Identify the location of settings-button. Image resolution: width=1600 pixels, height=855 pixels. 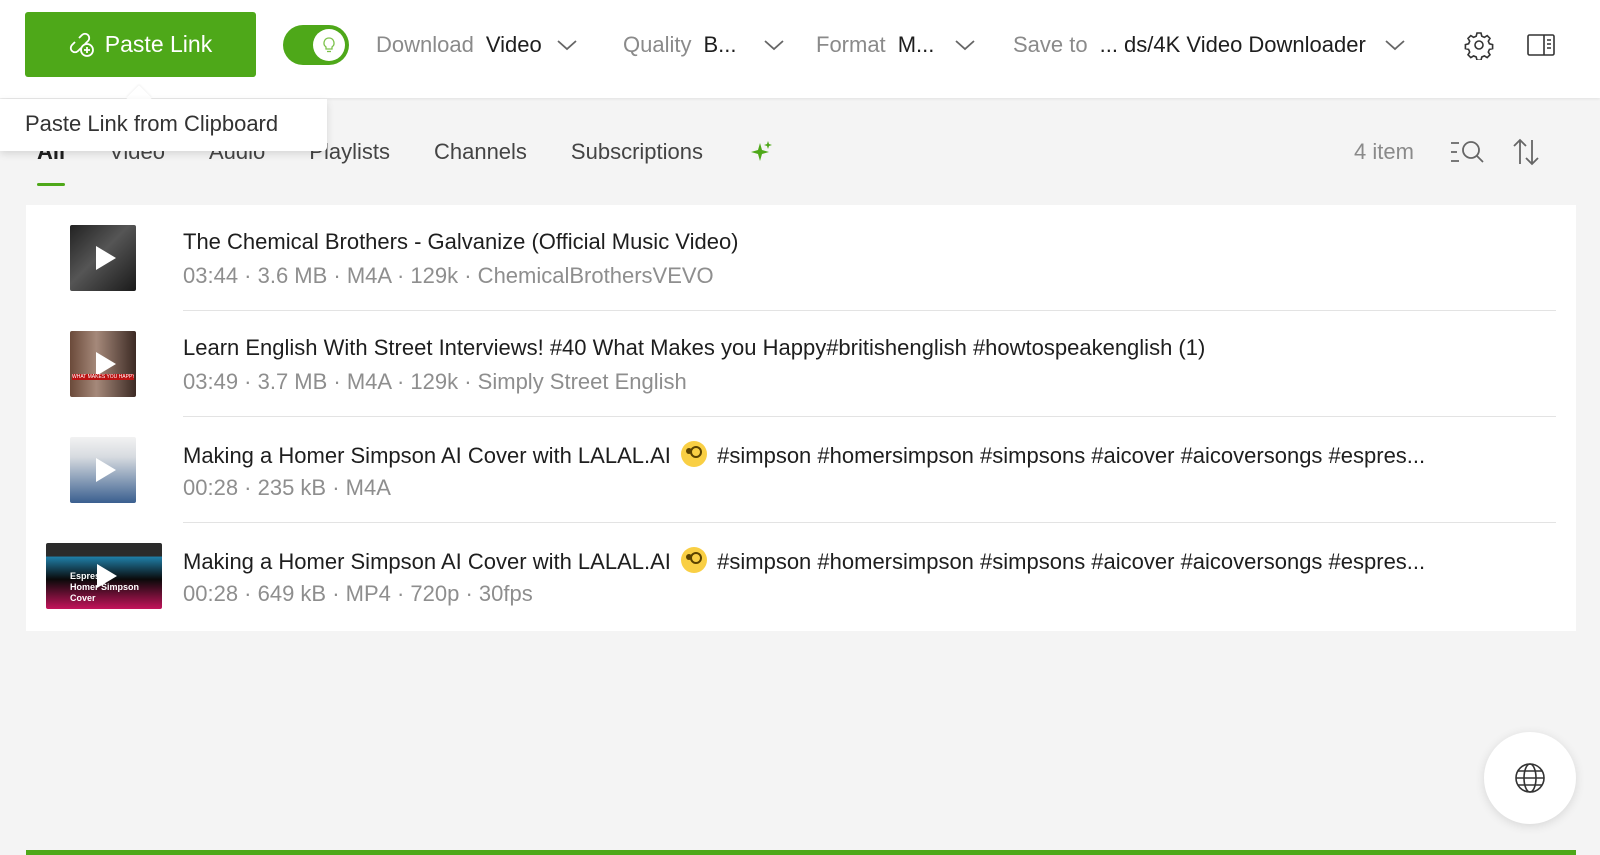
(1479, 45).